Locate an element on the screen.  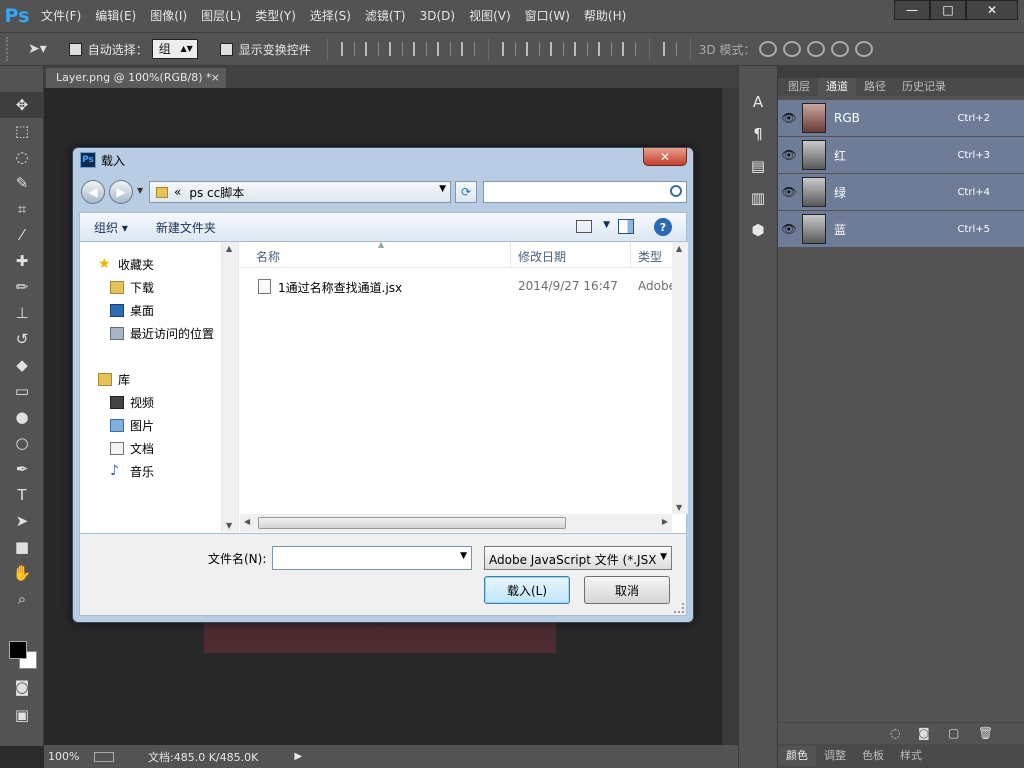
horizontal-scroll-thumb is located at coordinates (412, 523).